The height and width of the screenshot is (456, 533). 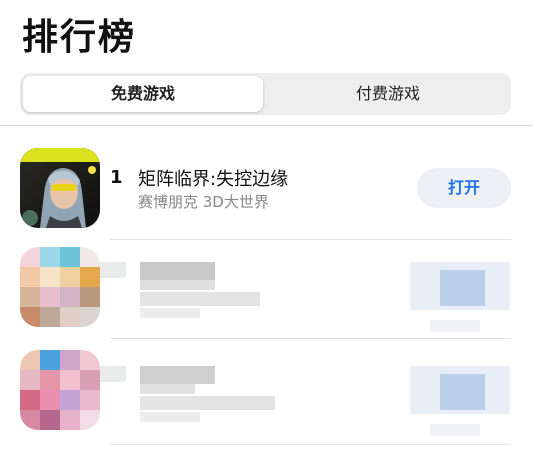 What do you see at coordinates (388, 94) in the screenshot?
I see `tab-paid-games: 付费游戏` at bounding box center [388, 94].